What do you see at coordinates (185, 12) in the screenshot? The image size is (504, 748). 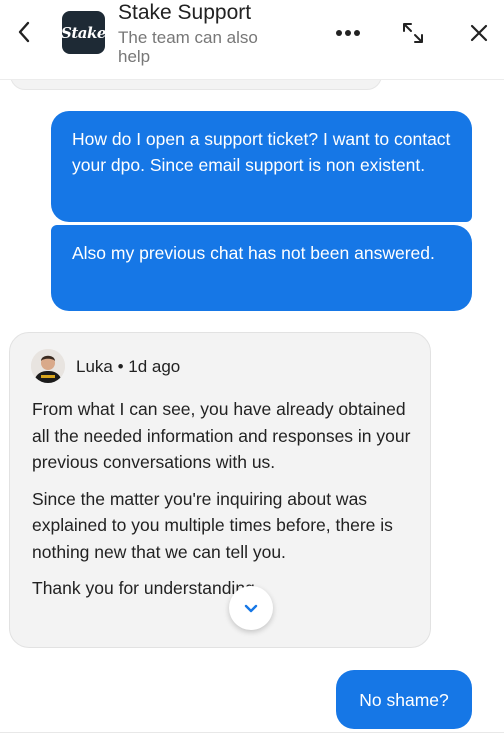 I see `chat-title: Stake Support` at bounding box center [185, 12].